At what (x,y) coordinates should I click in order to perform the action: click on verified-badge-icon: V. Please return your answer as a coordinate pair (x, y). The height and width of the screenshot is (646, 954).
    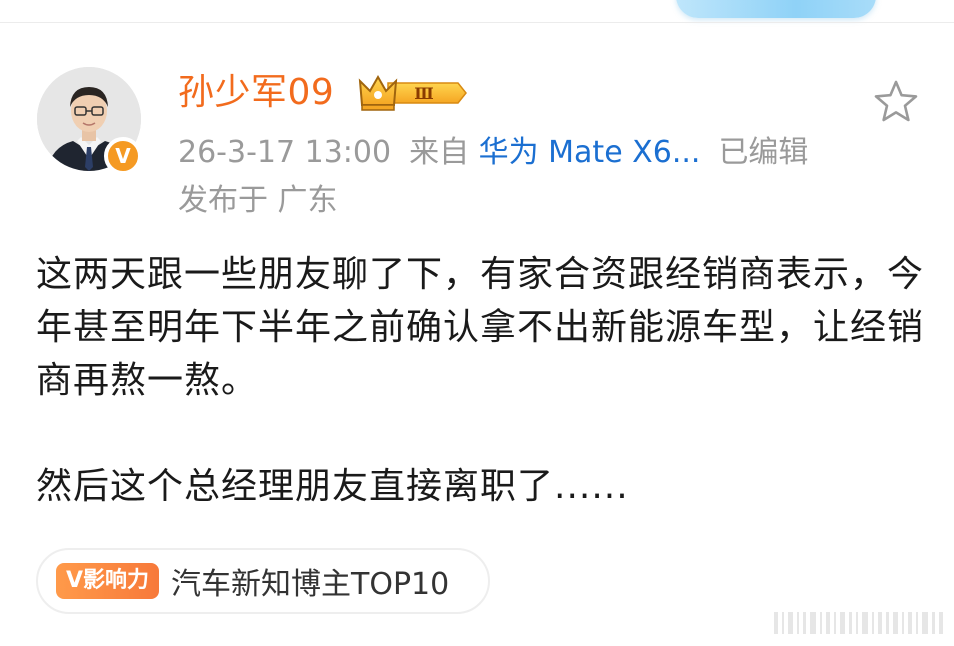
    Looking at the image, I should click on (123, 156).